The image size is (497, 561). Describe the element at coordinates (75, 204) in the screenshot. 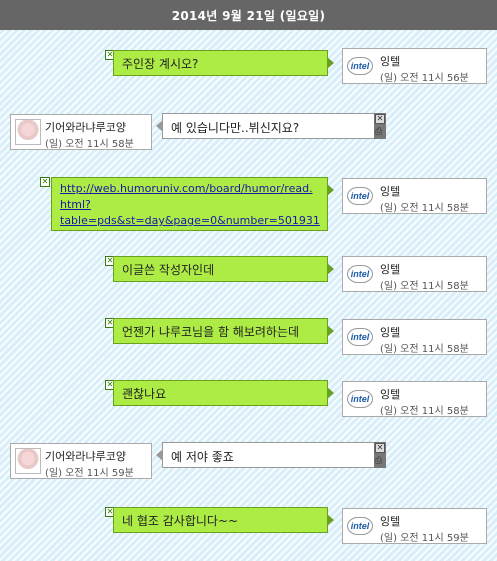

I see `link-line-2: html?` at that location.